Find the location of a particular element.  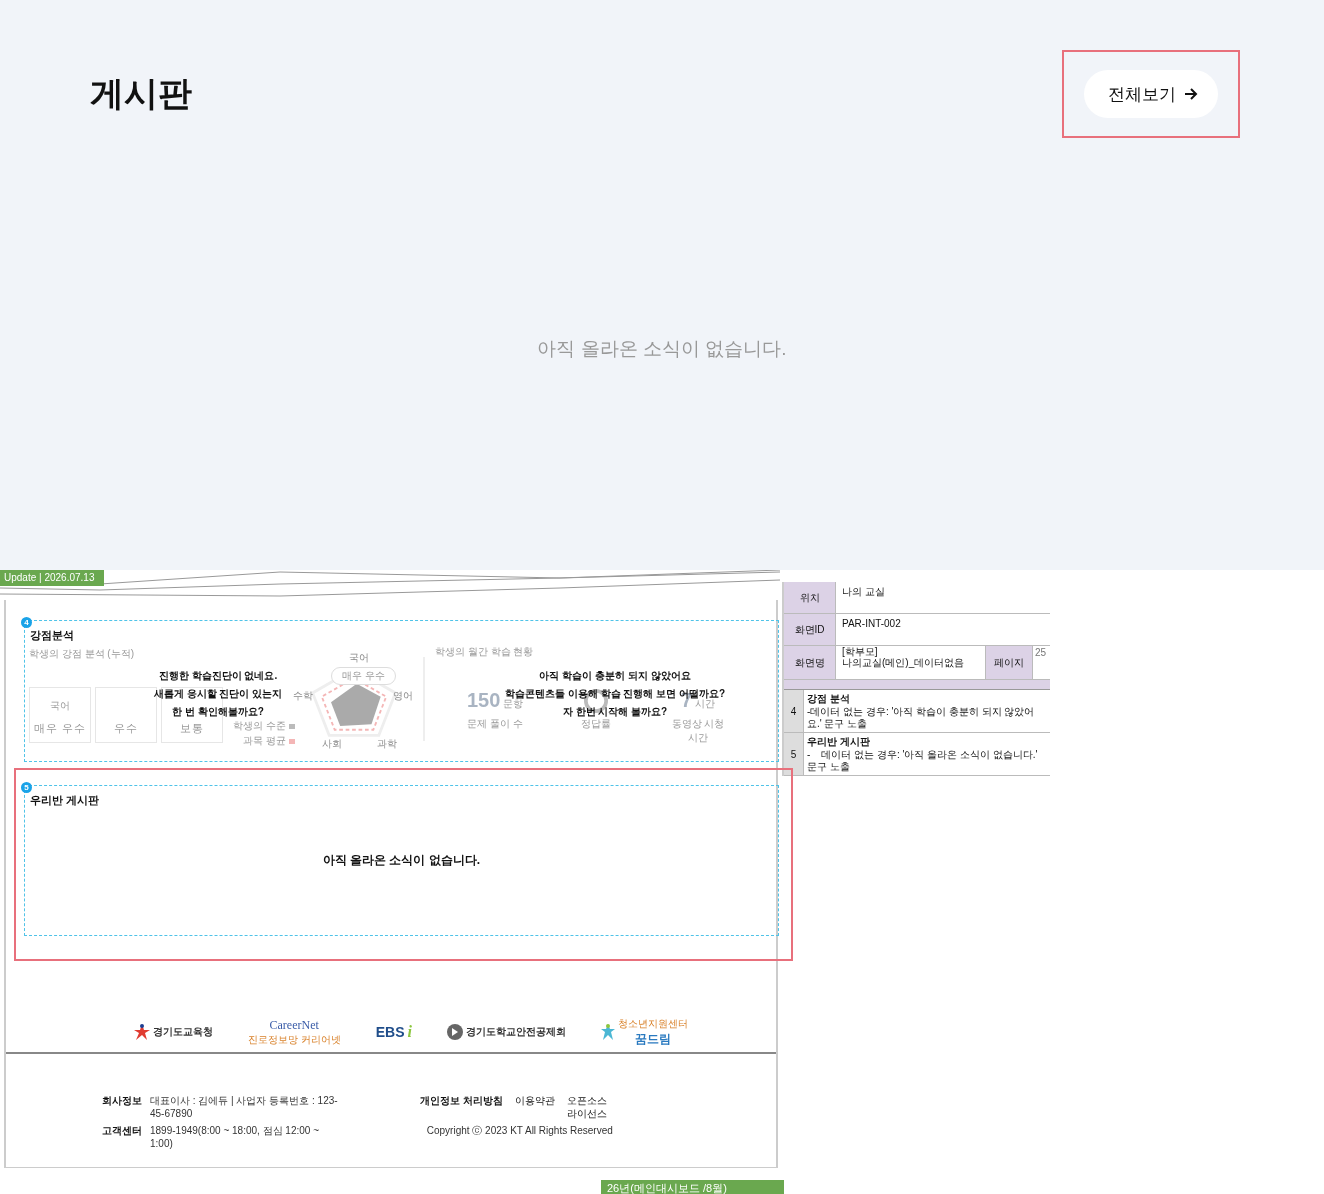

partner-logo-subtitle: 진로정보망 커리어넷 is located at coordinates (294, 1039).